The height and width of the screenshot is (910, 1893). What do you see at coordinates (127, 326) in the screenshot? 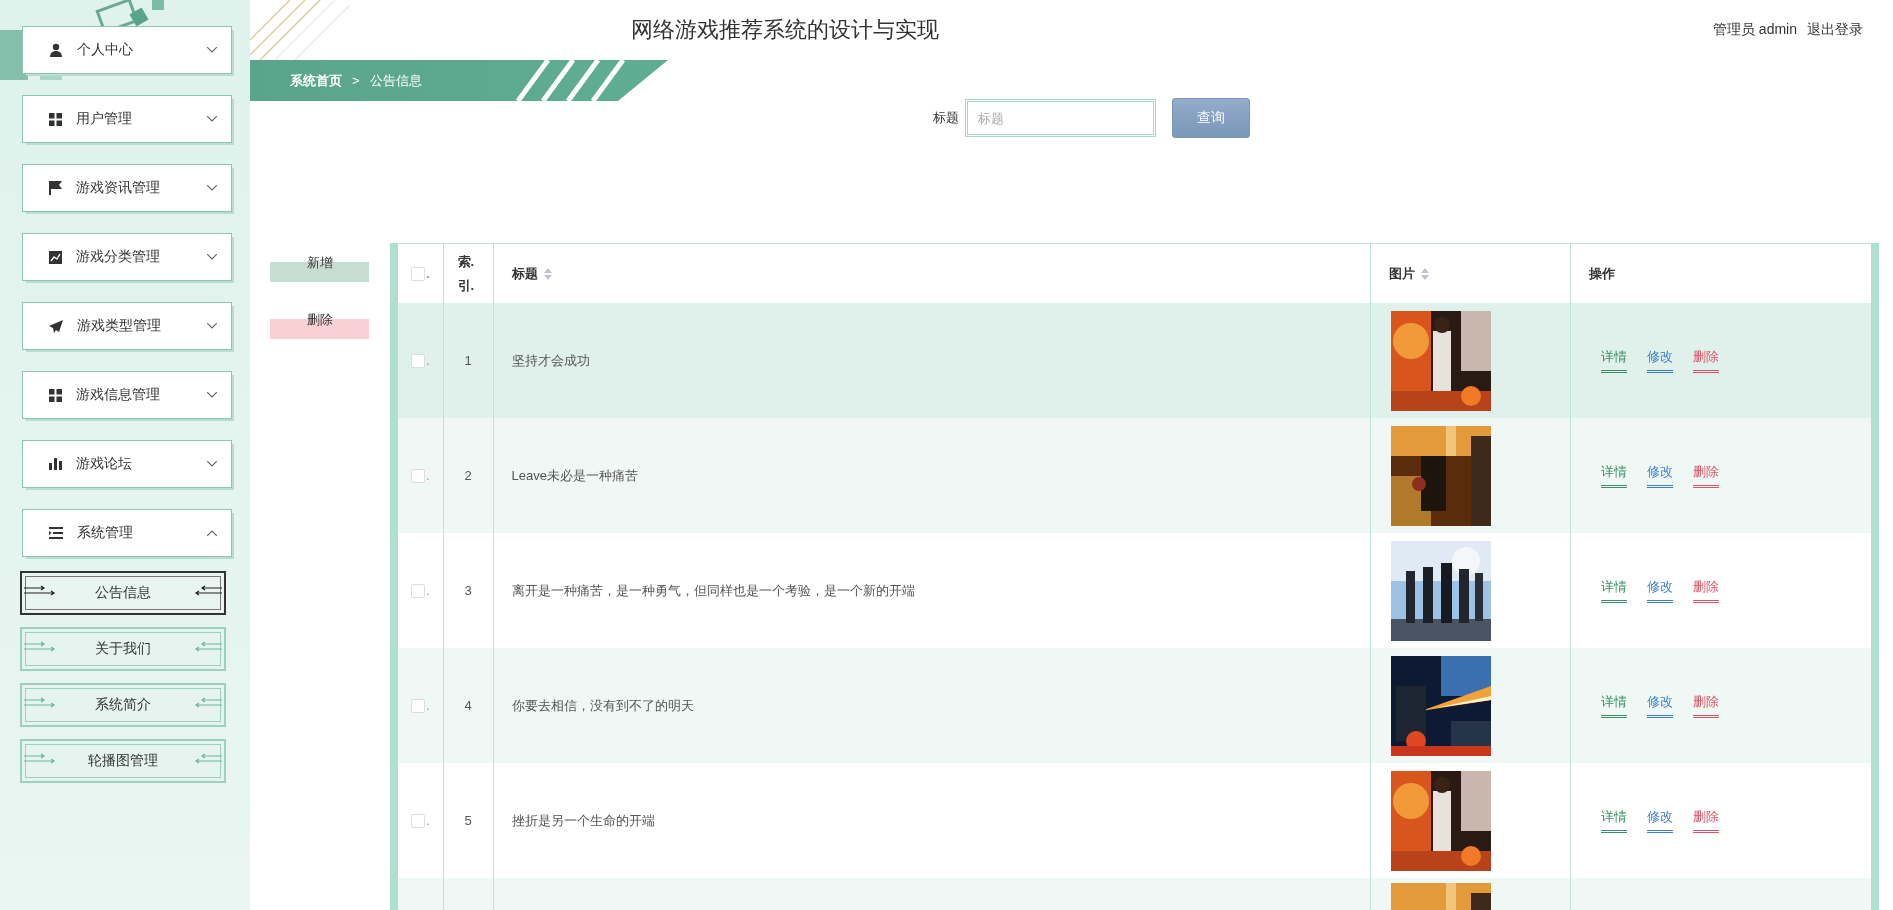
I see `menu-item: 游戏类型管理` at bounding box center [127, 326].